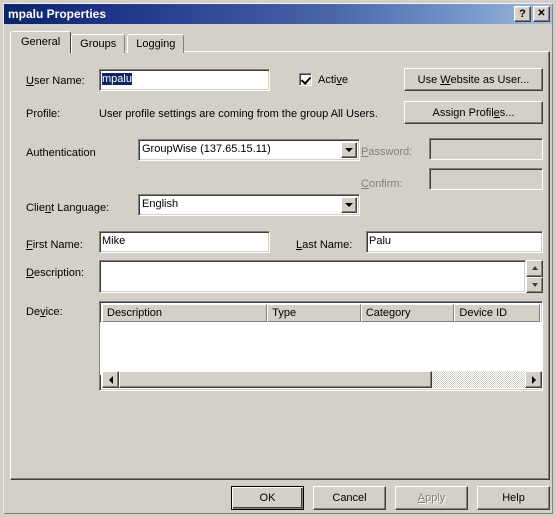 The image size is (556, 517). I want to click on tab-general: General, so click(41, 42).